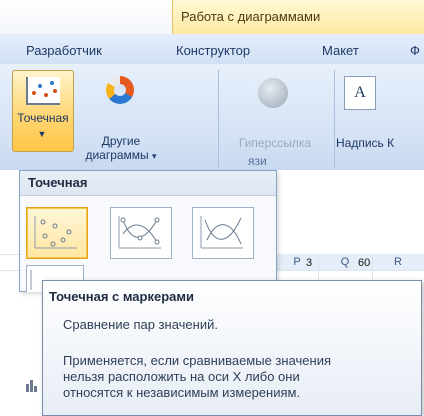  I want to click on next-button-truncated: К, so click(390, 143).